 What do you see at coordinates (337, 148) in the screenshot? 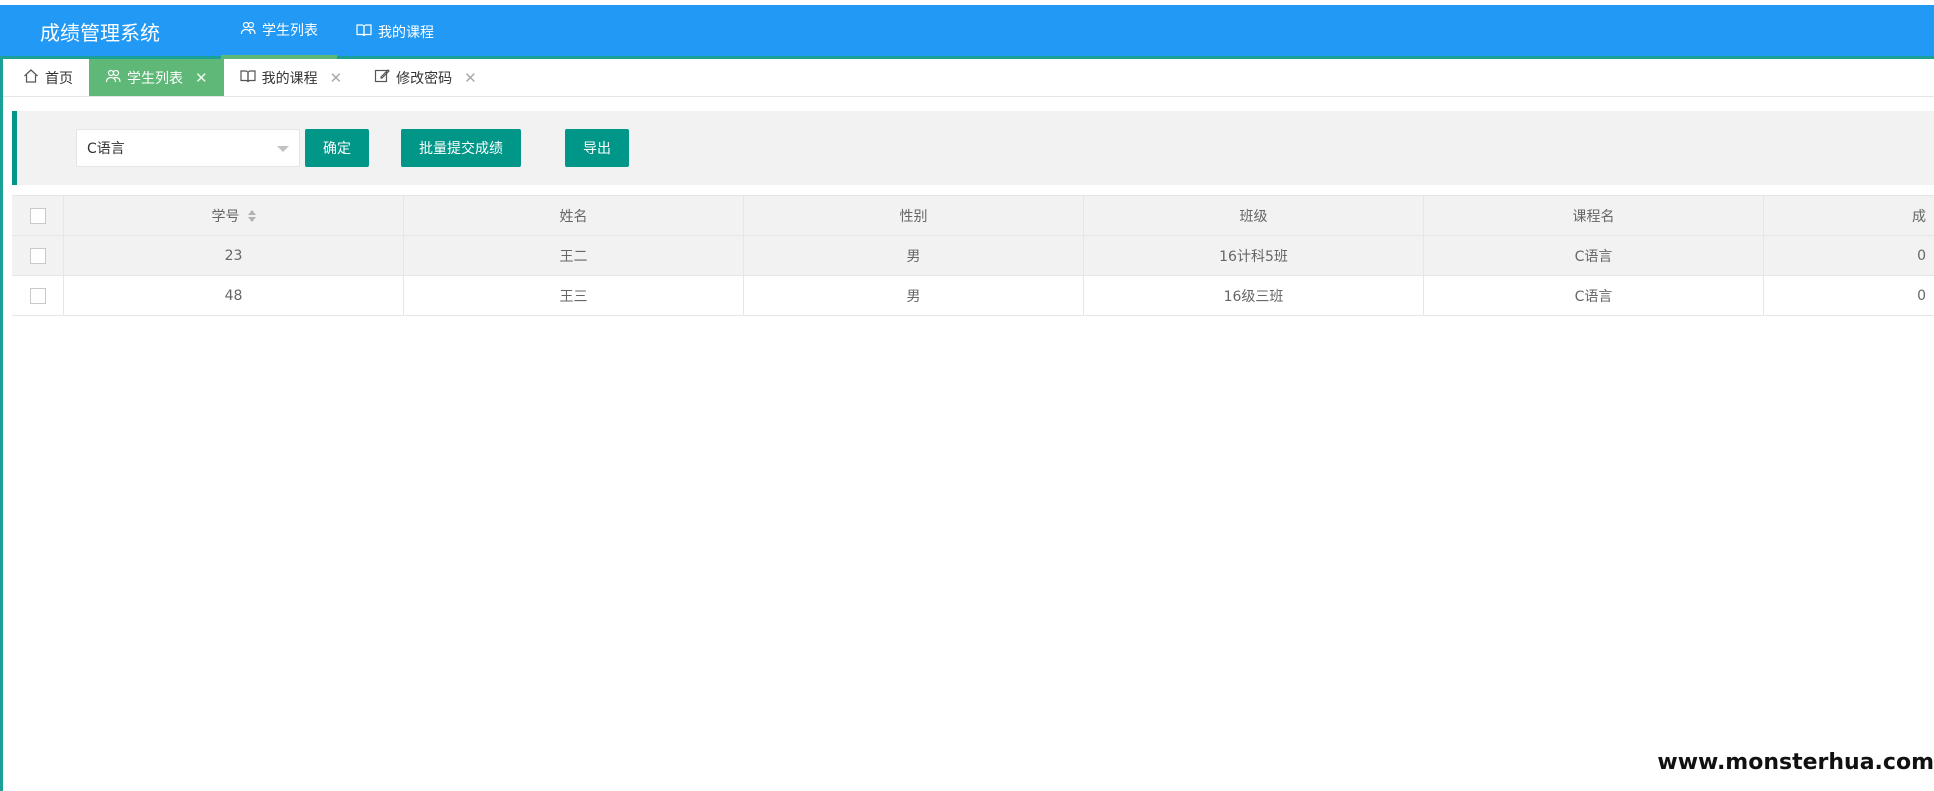
I see `confirm-button: 确定` at bounding box center [337, 148].